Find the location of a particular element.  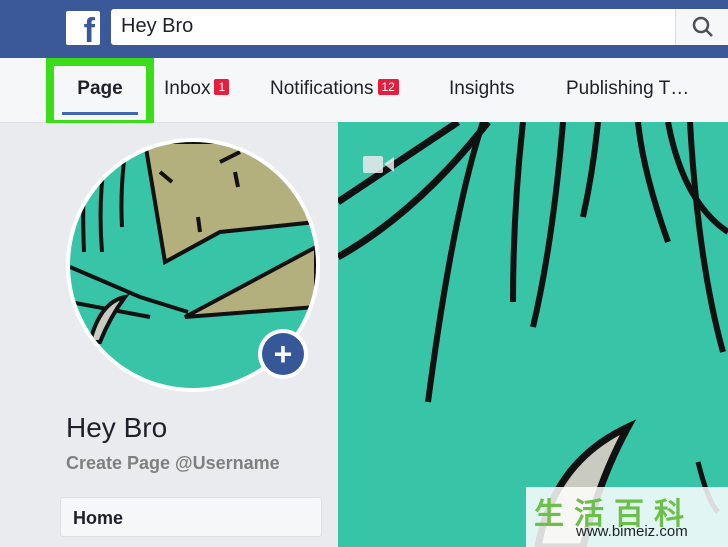

inbox-count-badge: 1 is located at coordinates (222, 87).